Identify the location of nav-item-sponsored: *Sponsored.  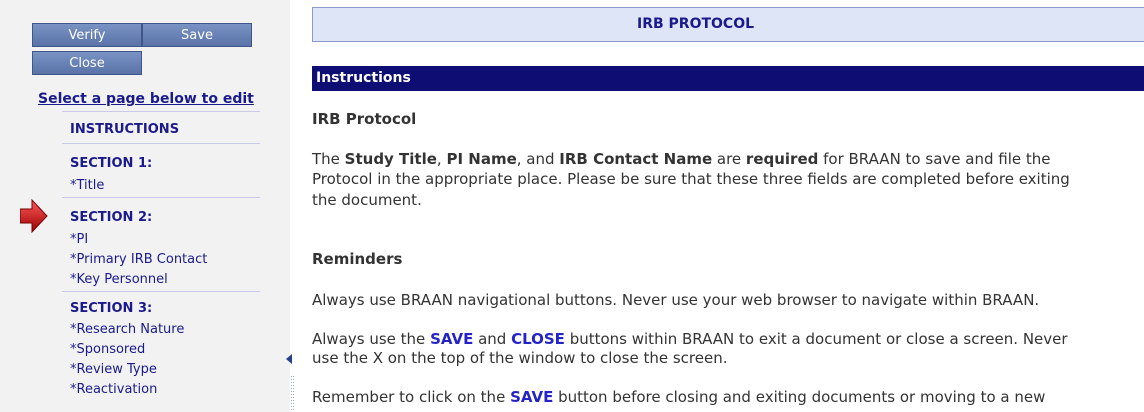
(161, 350).